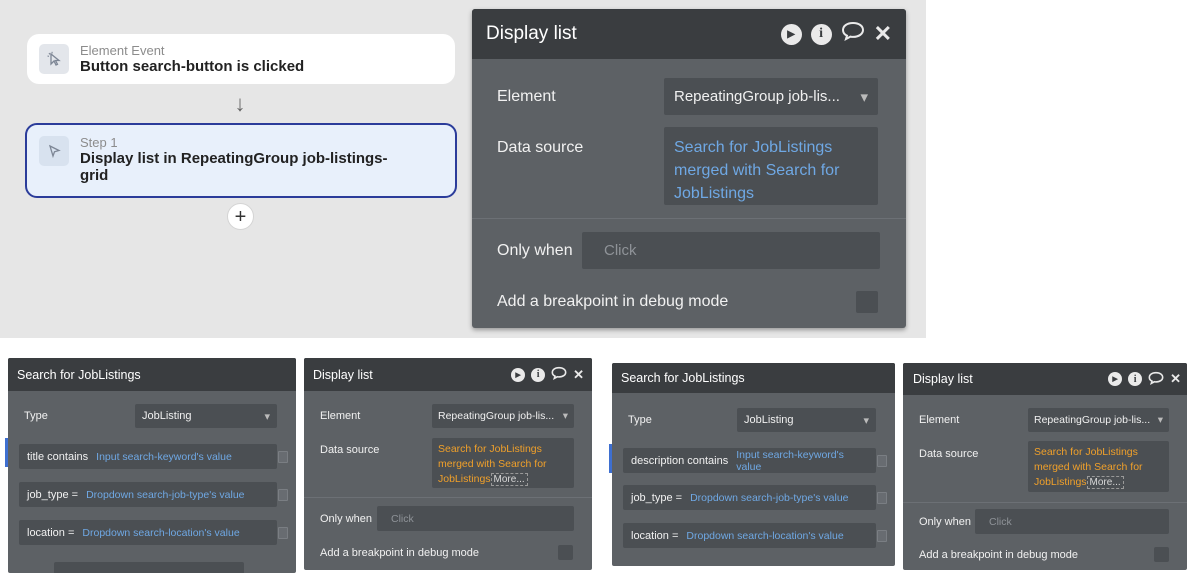 The image size is (1200, 573). I want to click on type-label: Type, so click(640, 420).